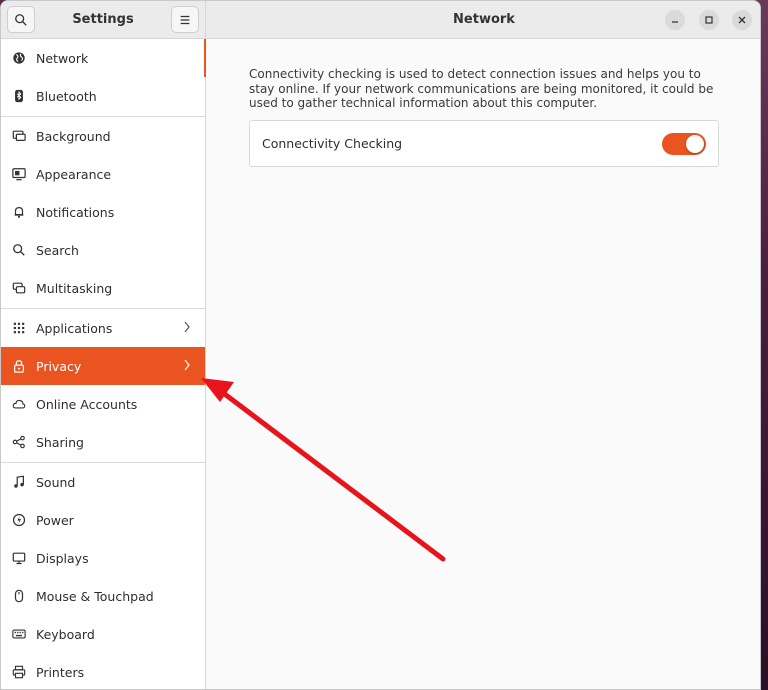  What do you see at coordinates (103, 634) in the screenshot?
I see `sidebar-item-keyboard: Keyboard` at bounding box center [103, 634].